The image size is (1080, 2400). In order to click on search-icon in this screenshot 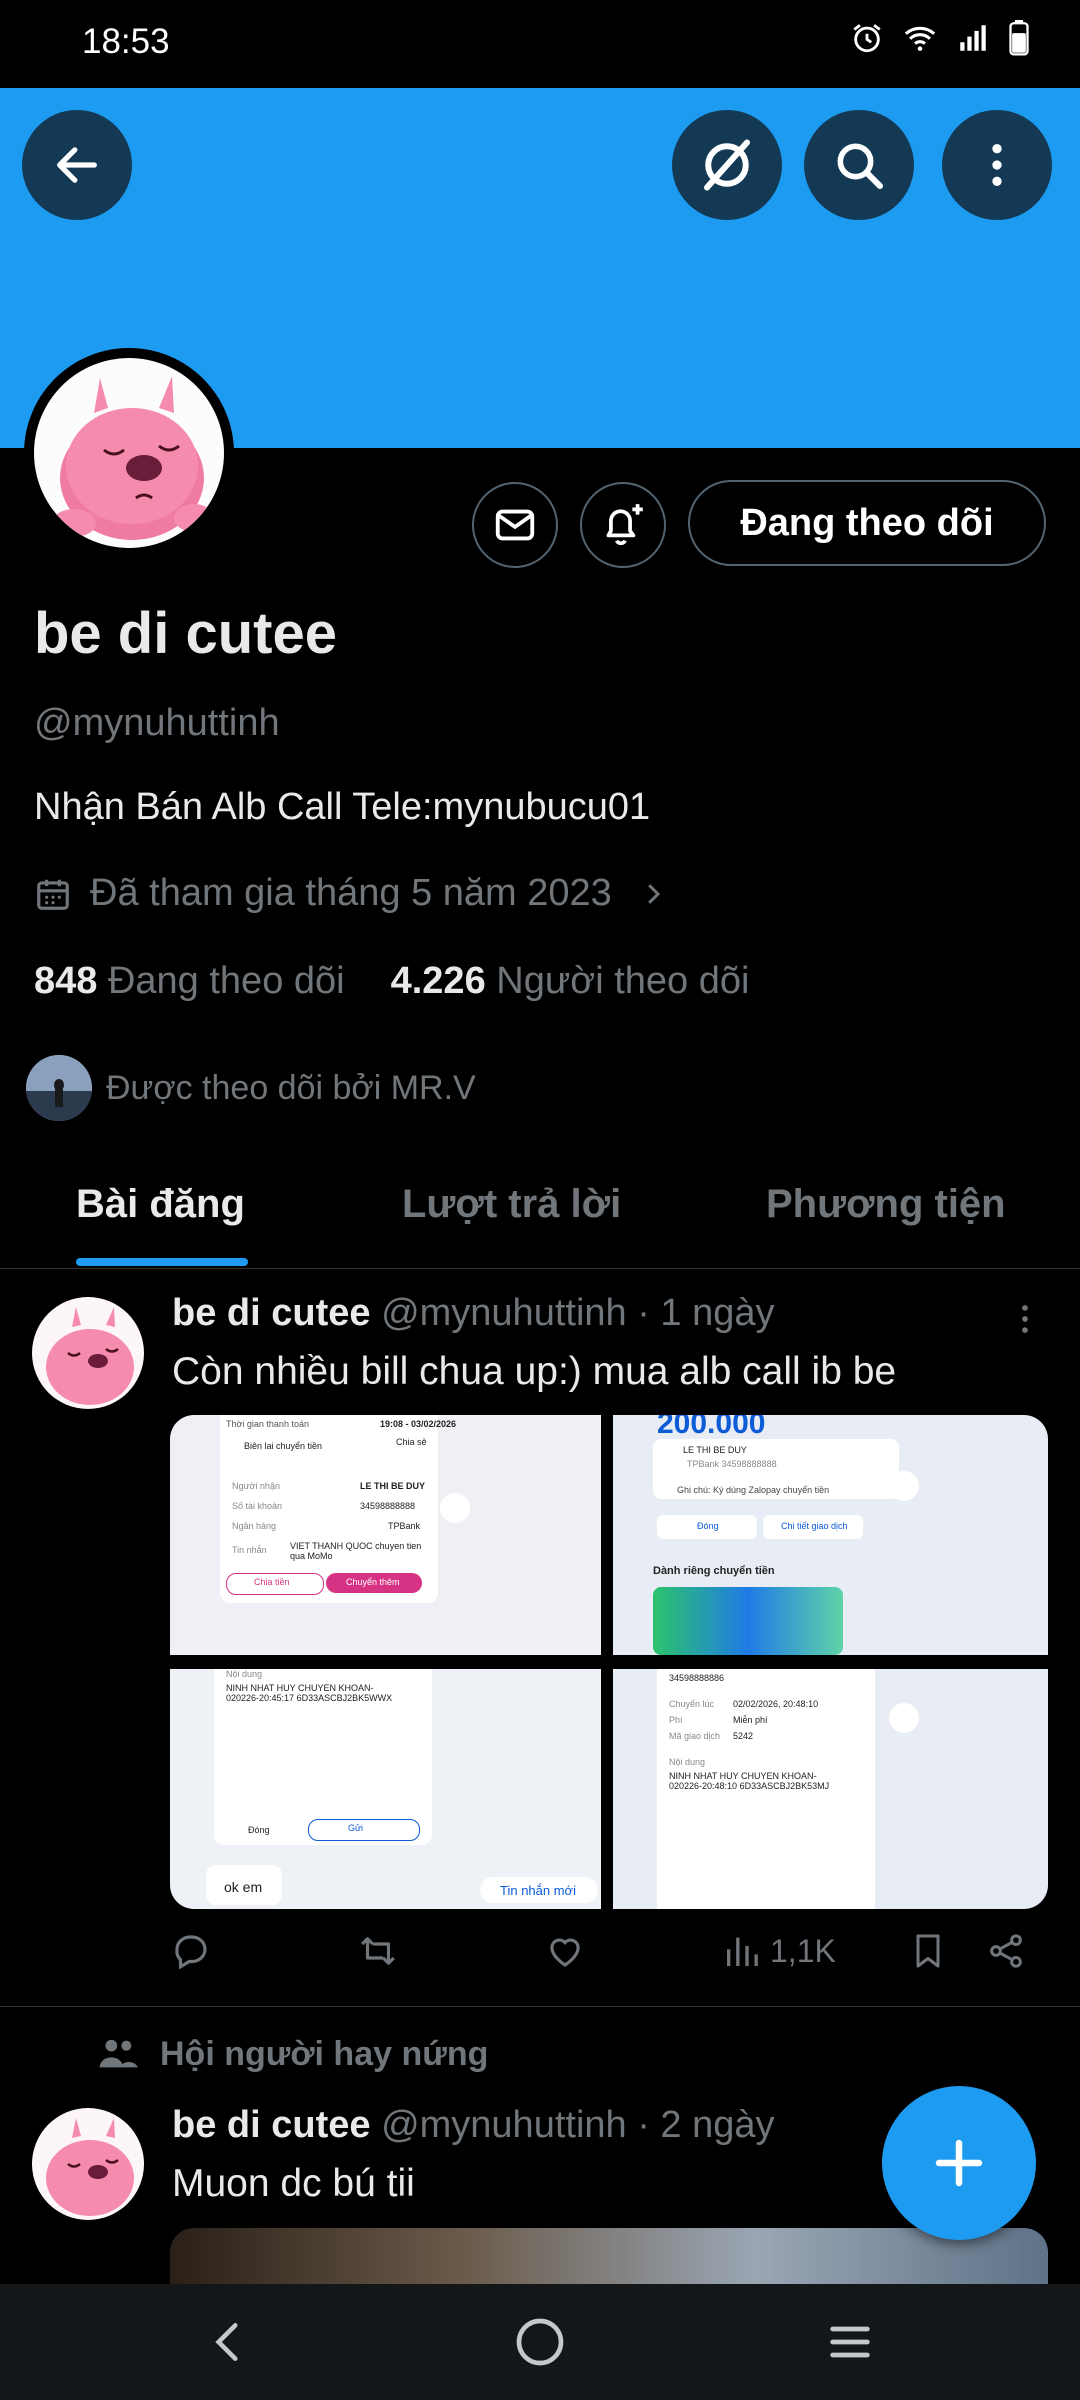, I will do `click(860, 166)`.